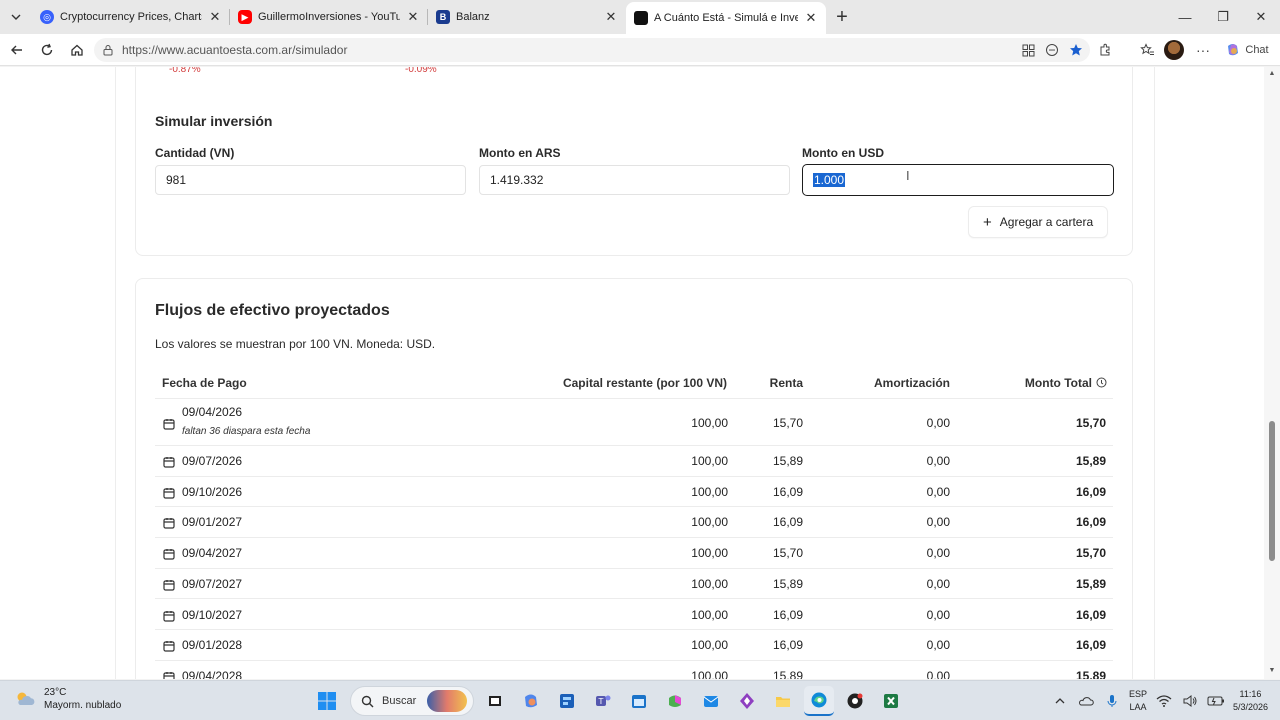  I want to click on minimize-icon: —, so click(1185, 17).